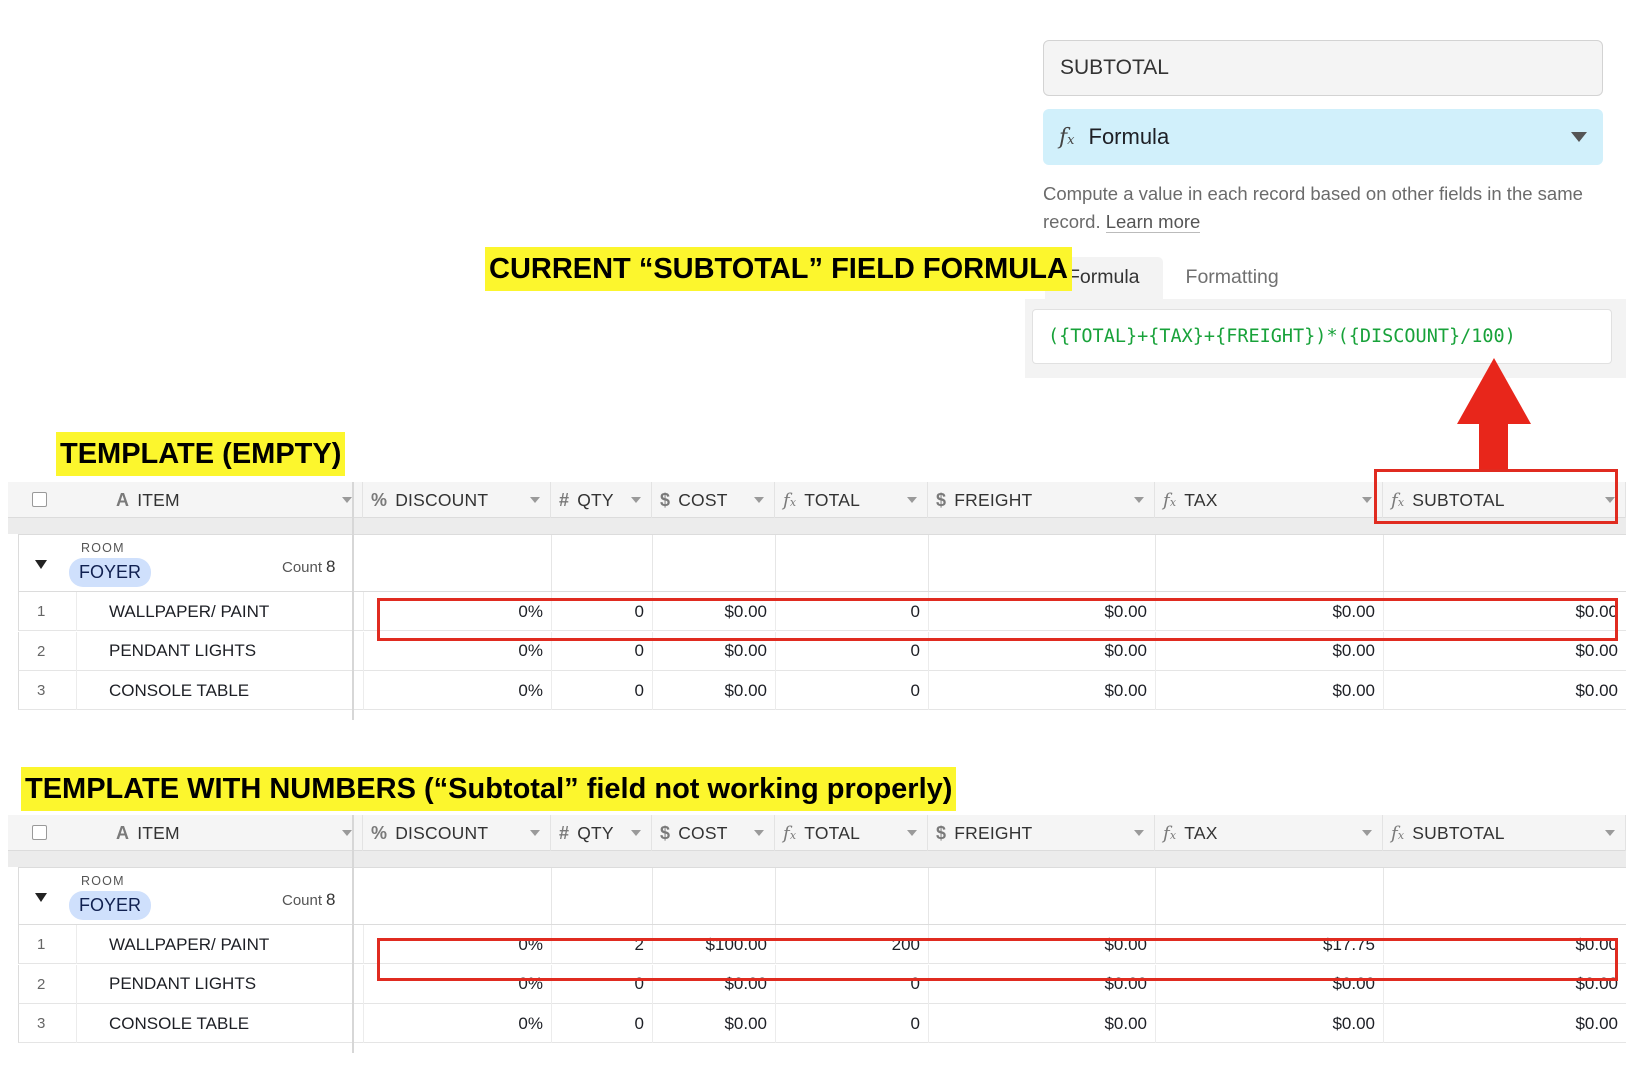 This screenshot has width=1626, height=1066. I want to click on column-header-label: COST, so click(703, 499).